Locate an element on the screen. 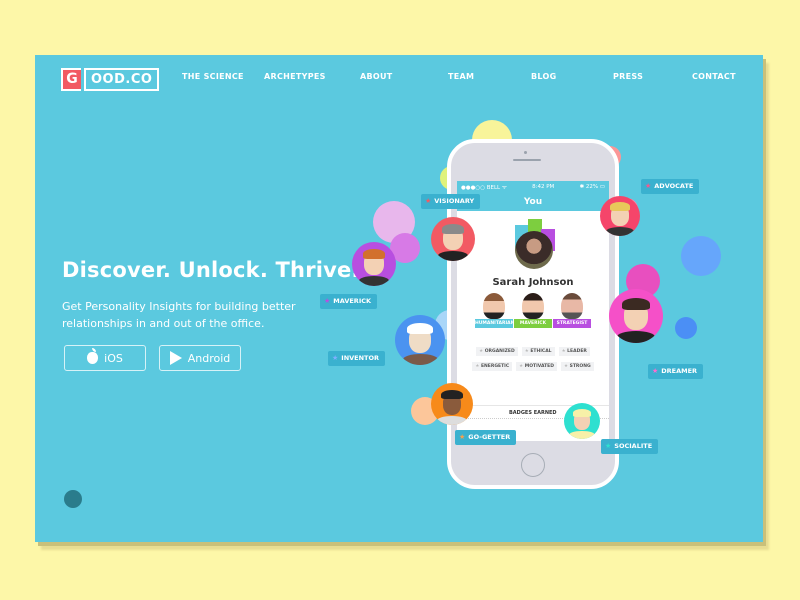 Image resolution: width=800 pixels, height=600 pixels. nav-archetypes: ARCHETYPES is located at coordinates (295, 76).